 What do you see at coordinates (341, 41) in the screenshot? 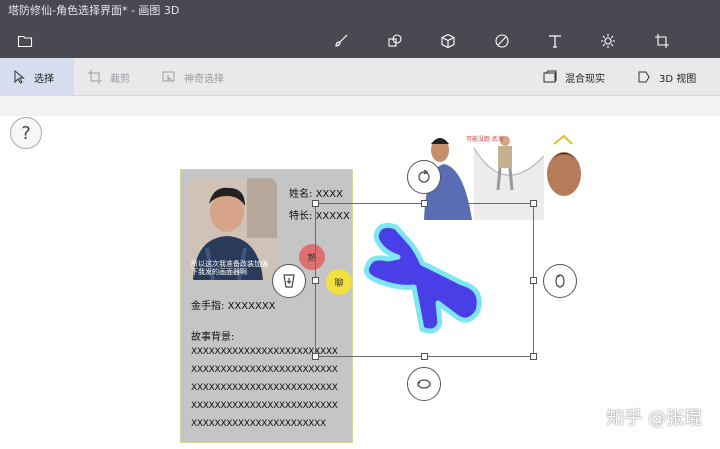
I see `brush-icon` at bounding box center [341, 41].